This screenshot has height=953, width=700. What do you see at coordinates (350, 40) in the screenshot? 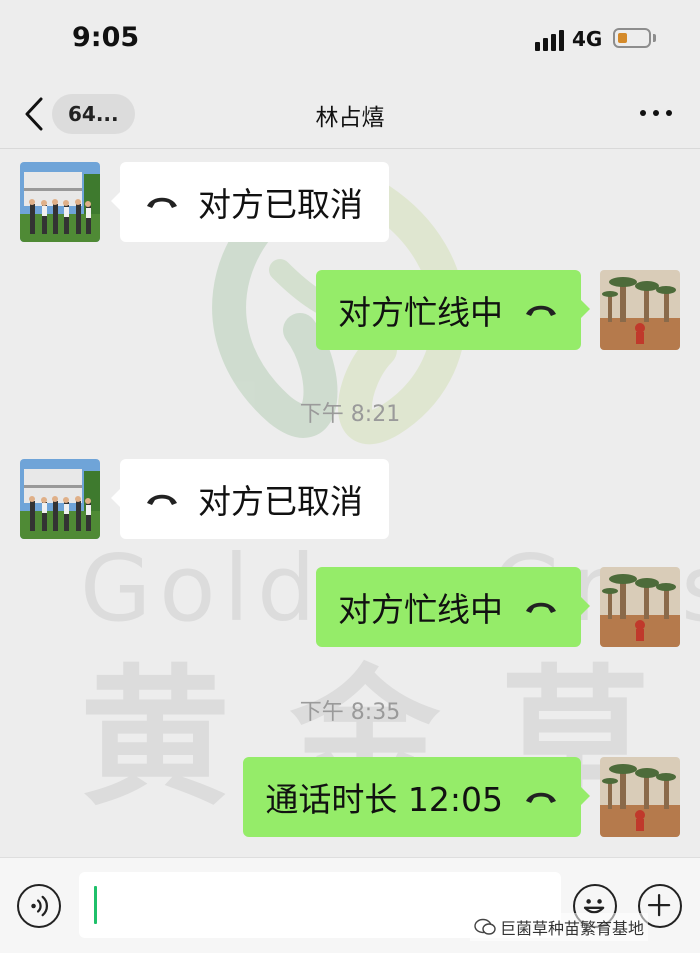
I see `status-bar: 9:05 4G` at bounding box center [350, 40].